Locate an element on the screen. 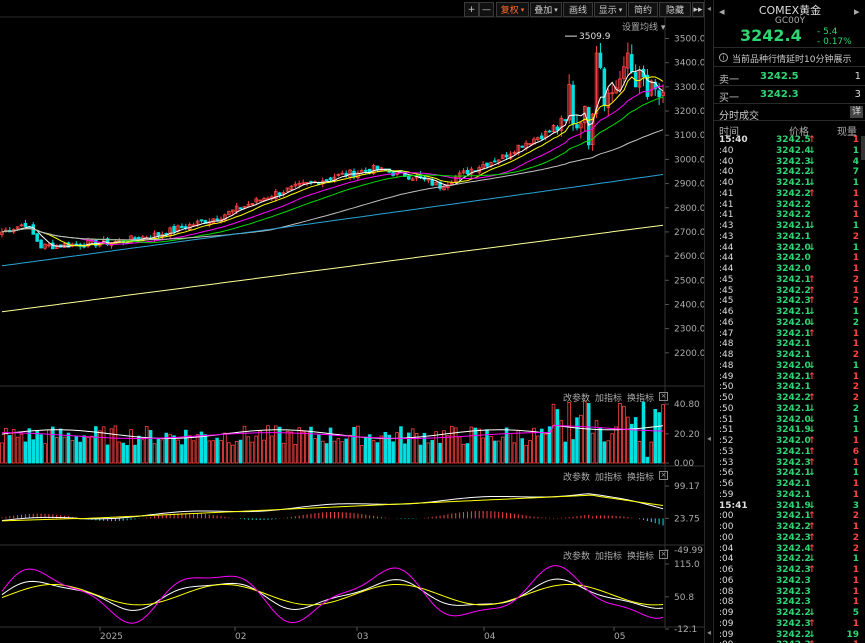 The width and height of the screenshot is (865, 643). trade-time: :04 is located at coordinates (726, 559).